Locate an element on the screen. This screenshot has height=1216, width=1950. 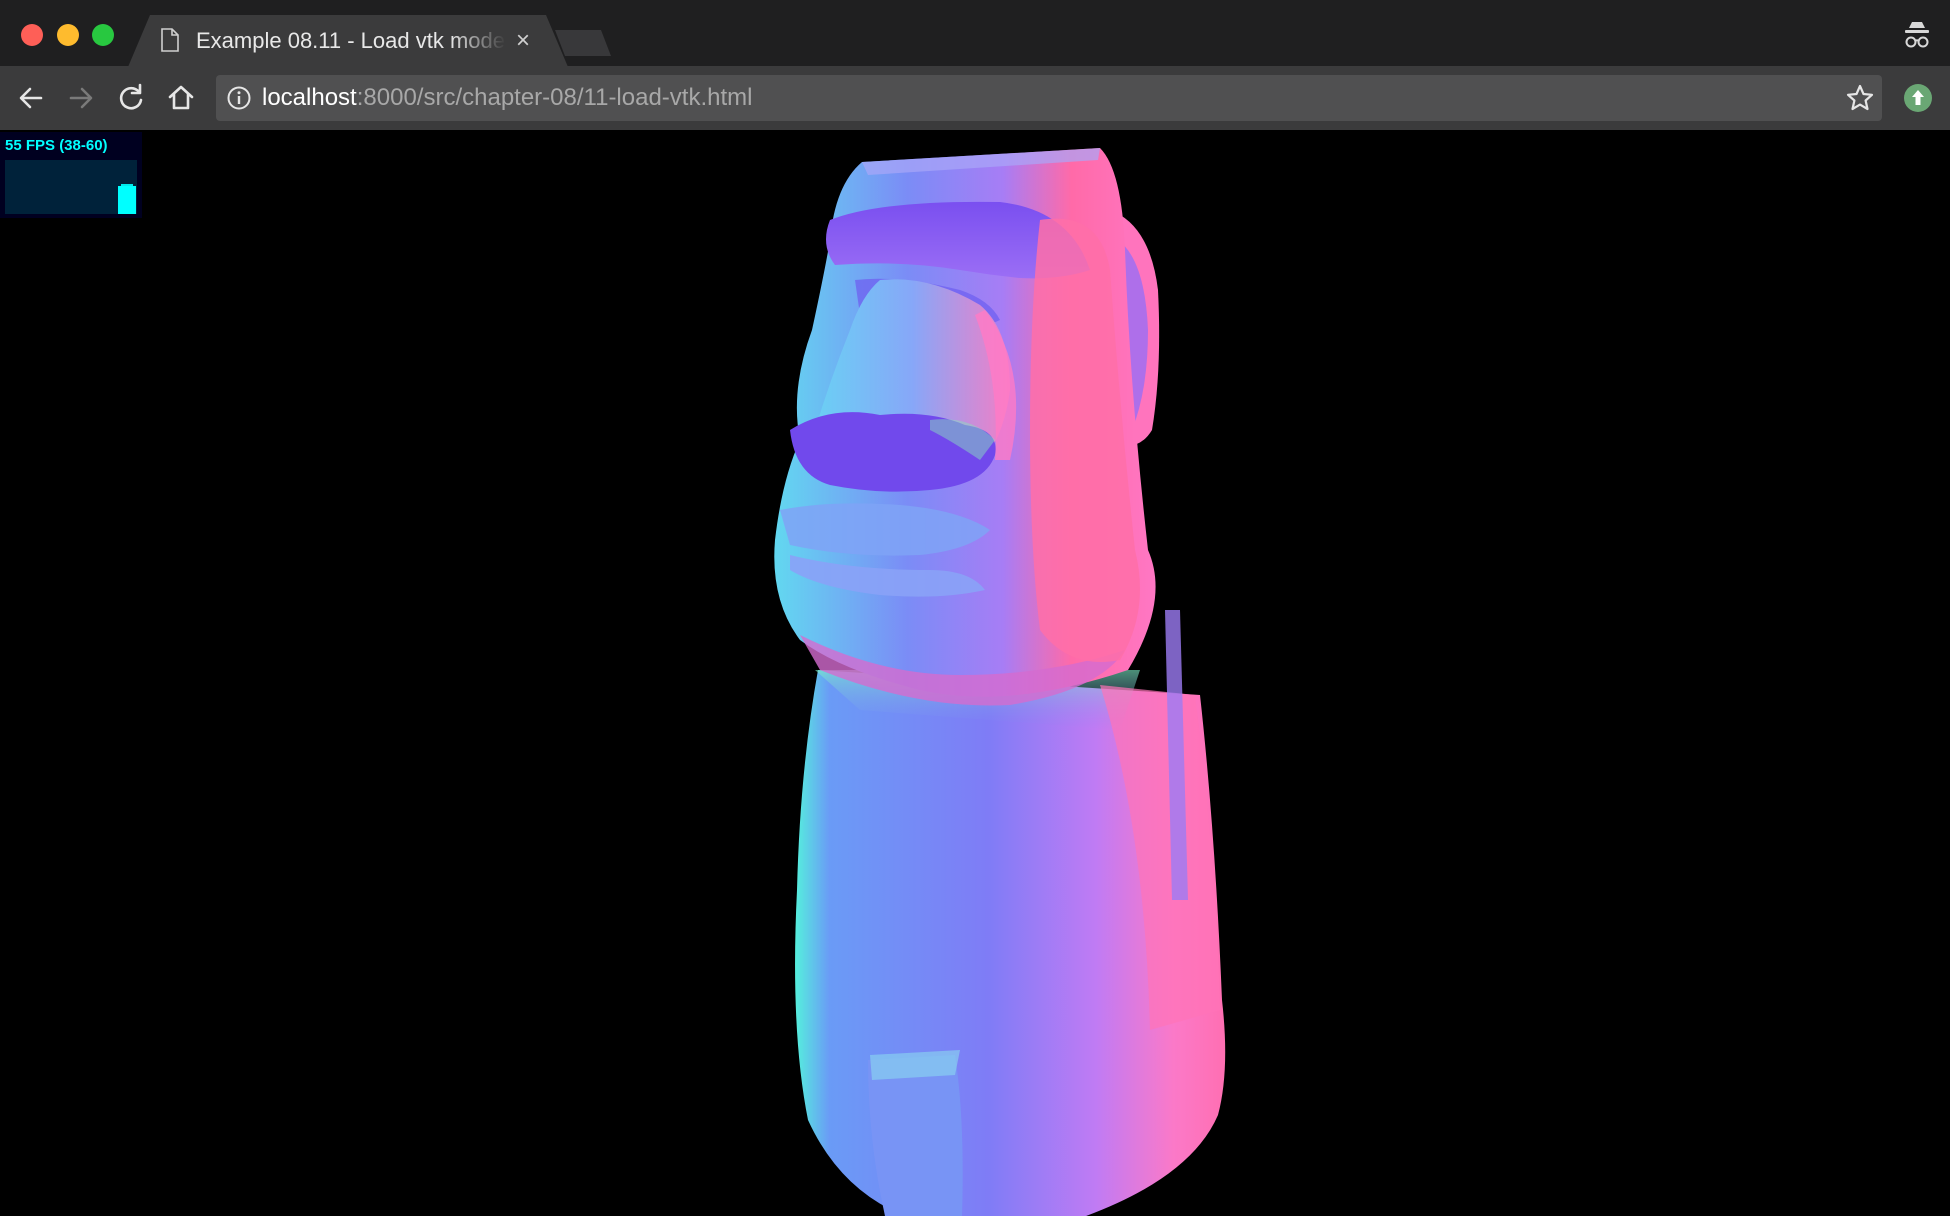
info-icon is located at coordinates (239, 98).